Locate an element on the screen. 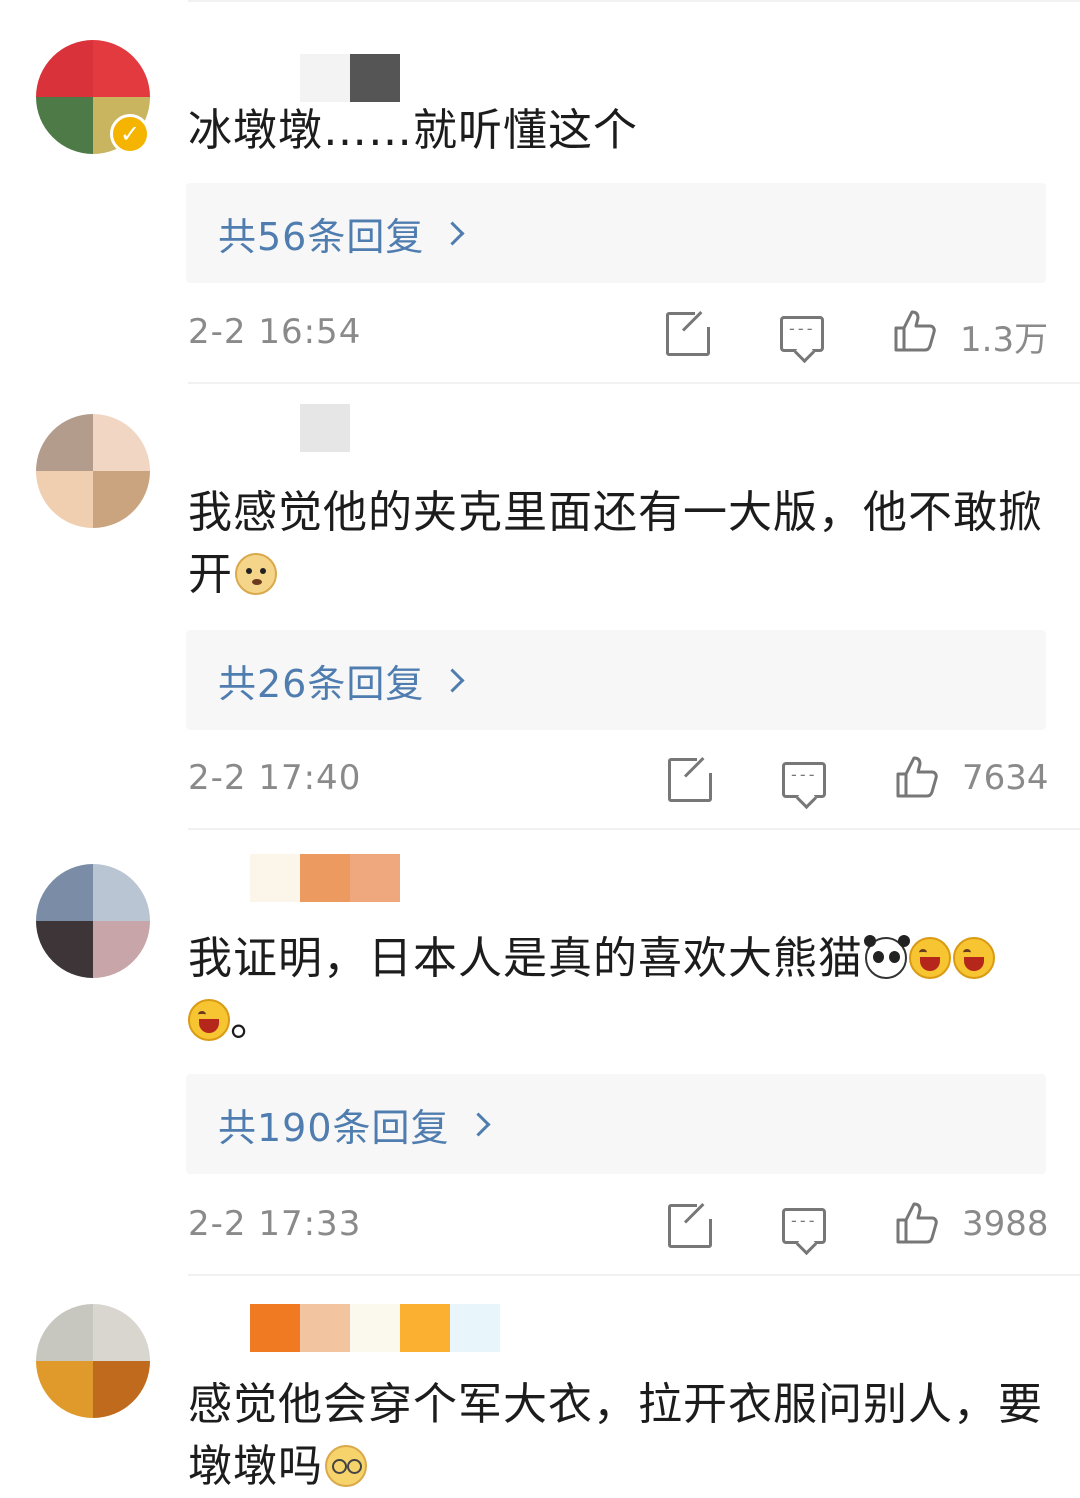 The image size is (1080, 1498). comment-text: 我证明，日本人是真的喜欢大熊猫。 is located at coordinates (618, 990).